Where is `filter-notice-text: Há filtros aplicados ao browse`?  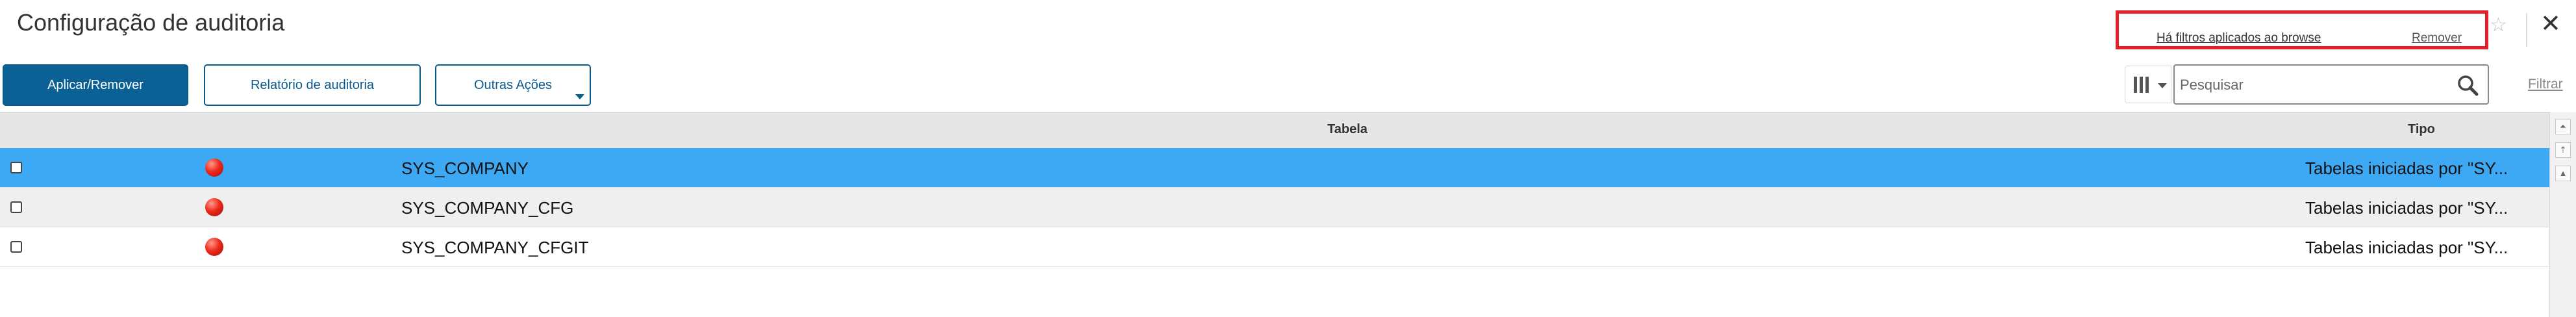
filter-notice-text: Há filtros aplicados ao browse is located at coordinates (2239, 38).